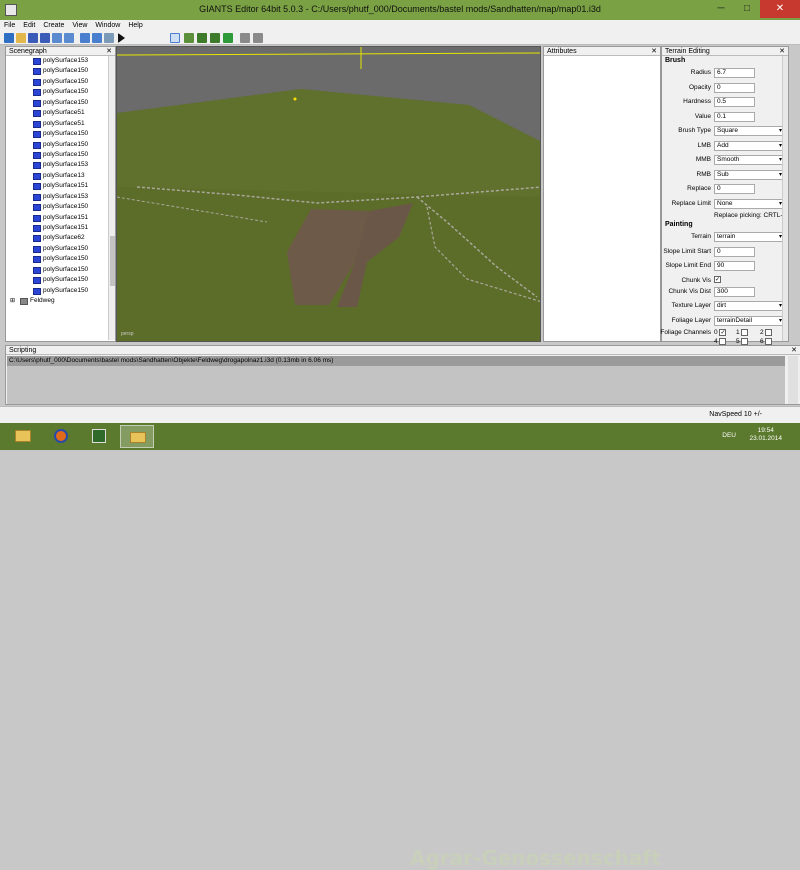  Describe the element at coordinates (717, 279) in the screenshot. I see `chunk-vis-checkbox: ✓` at that location.